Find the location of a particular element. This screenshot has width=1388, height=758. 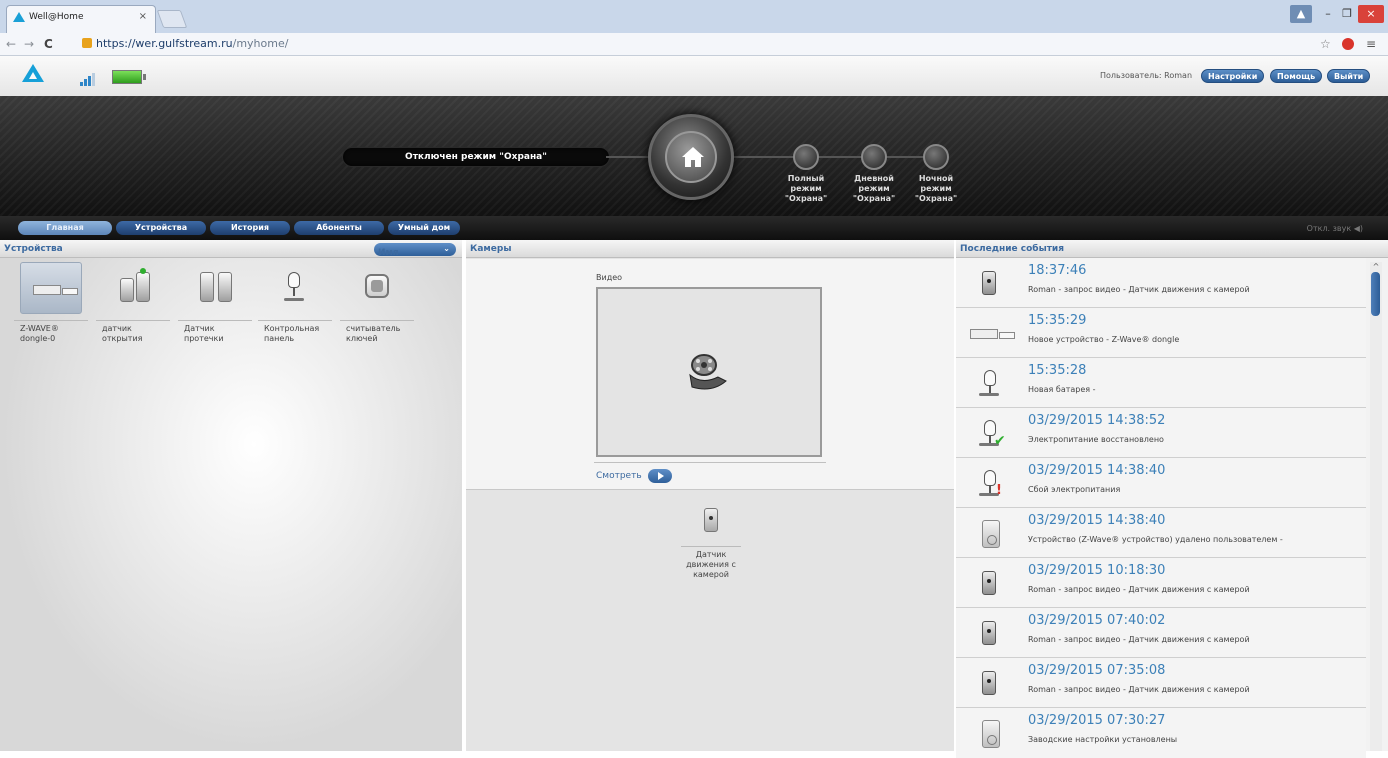

home-mode-button is located at coordinates (691, 157).